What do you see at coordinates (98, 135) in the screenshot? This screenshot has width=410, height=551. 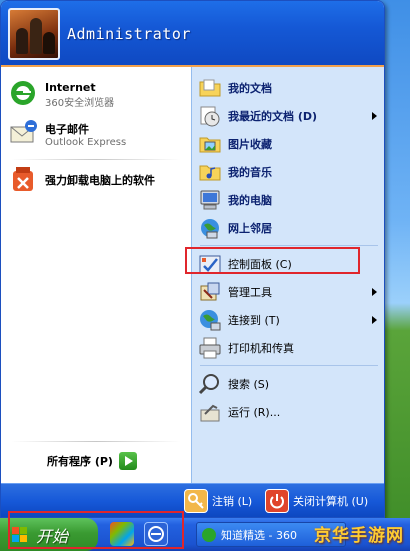 I see `pinned-item-email: 电子邮件 Outlook Express` at bounding box center [98, 135].